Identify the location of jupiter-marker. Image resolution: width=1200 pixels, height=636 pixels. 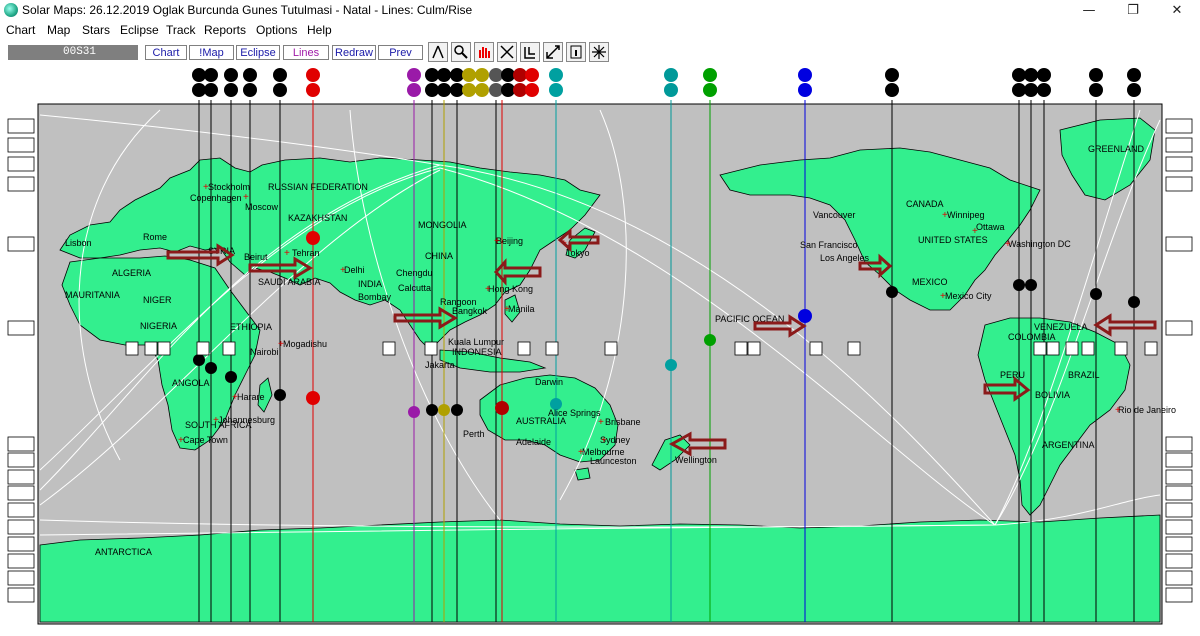
(444, 410).